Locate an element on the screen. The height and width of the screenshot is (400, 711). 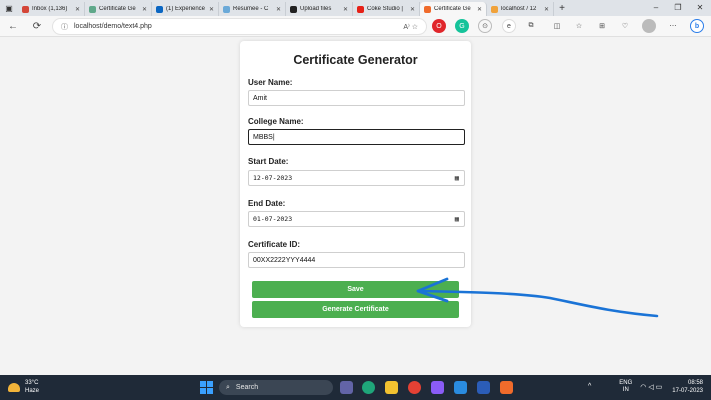
certificate-id-value: 00XX2222YYY4444 is located at coordinates (284, 260).